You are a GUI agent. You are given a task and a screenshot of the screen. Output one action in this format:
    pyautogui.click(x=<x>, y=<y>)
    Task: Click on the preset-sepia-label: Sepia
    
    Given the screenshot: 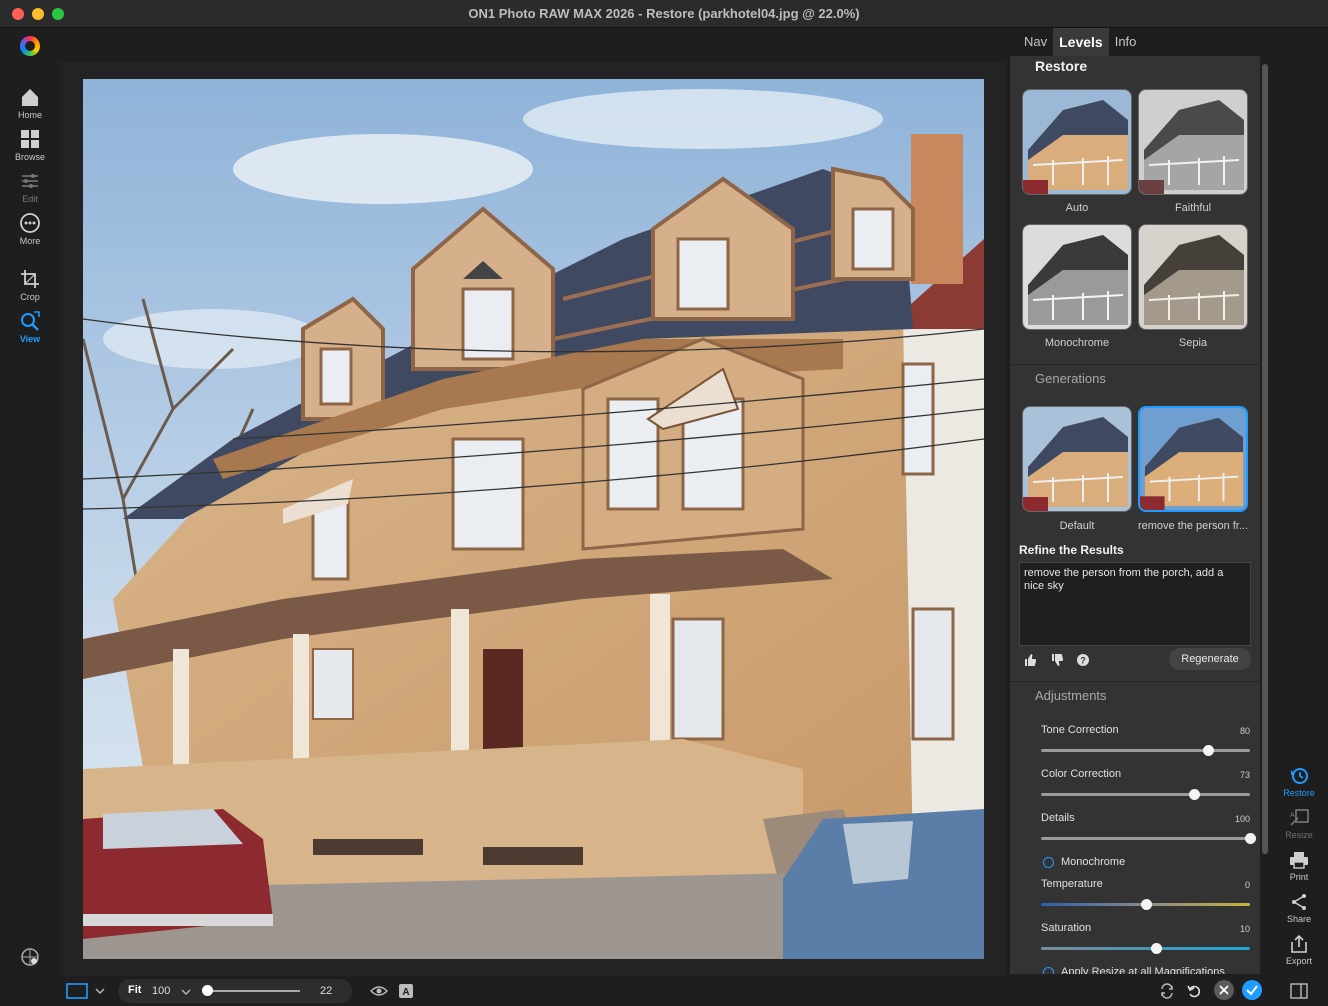 What is the action you would take?
    pyautogui.click(x=1193, y=343)
    